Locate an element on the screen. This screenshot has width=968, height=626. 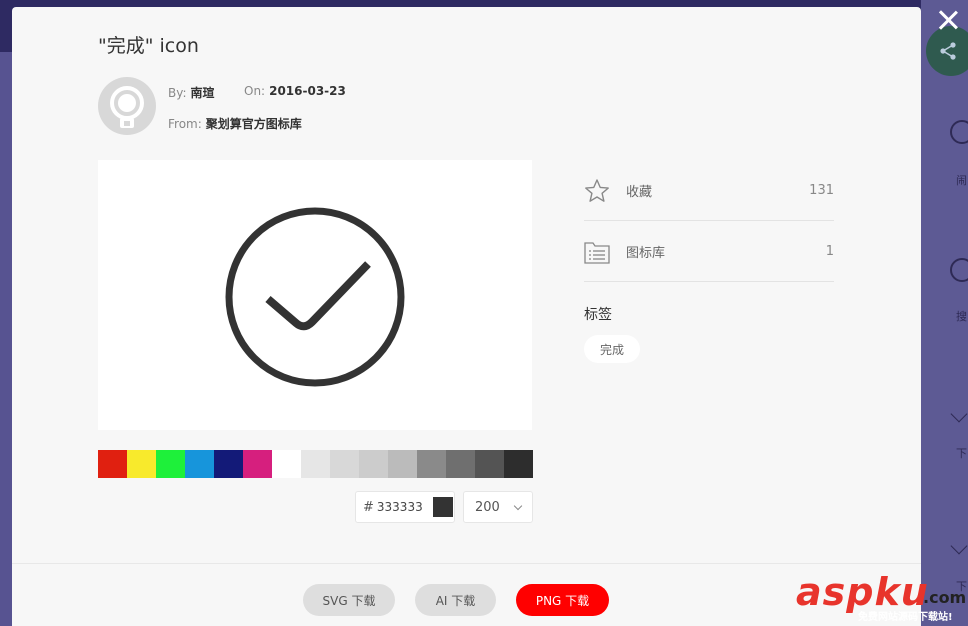
alarm-icon is located at coordinates (959, 132).